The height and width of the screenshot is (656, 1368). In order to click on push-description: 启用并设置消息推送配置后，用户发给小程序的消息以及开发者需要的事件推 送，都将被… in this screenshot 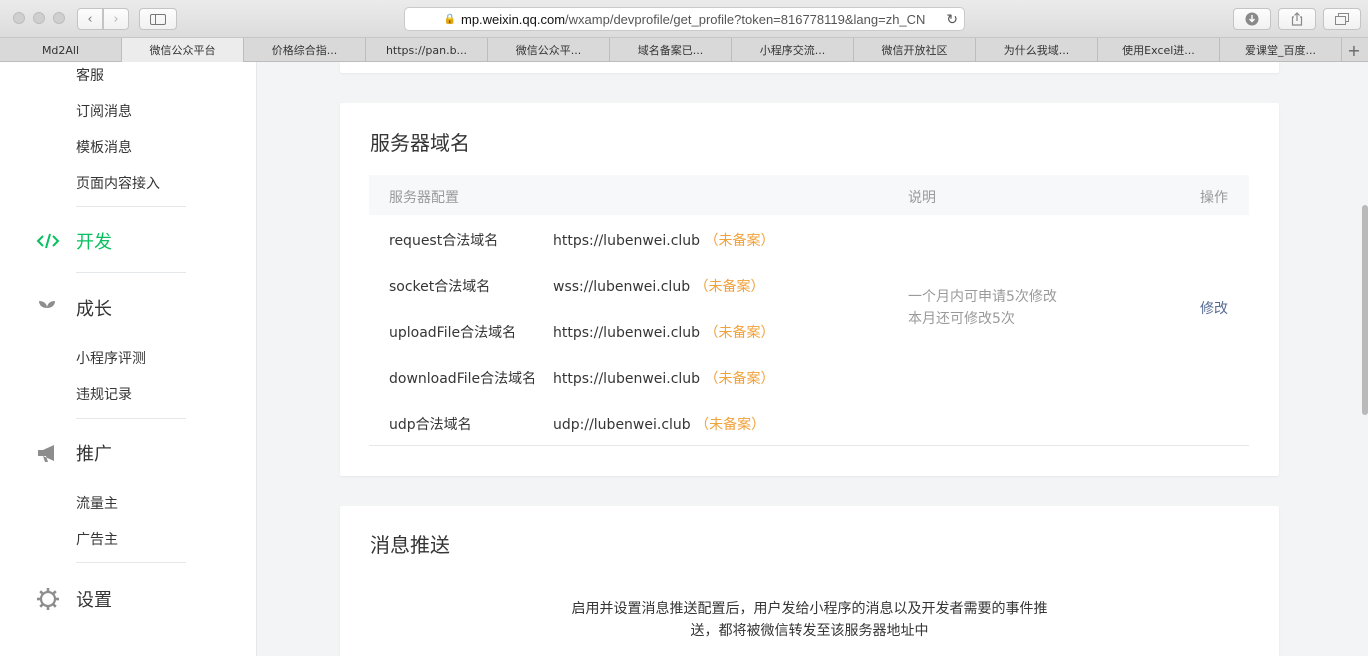, I will do `click(809, 620)`.